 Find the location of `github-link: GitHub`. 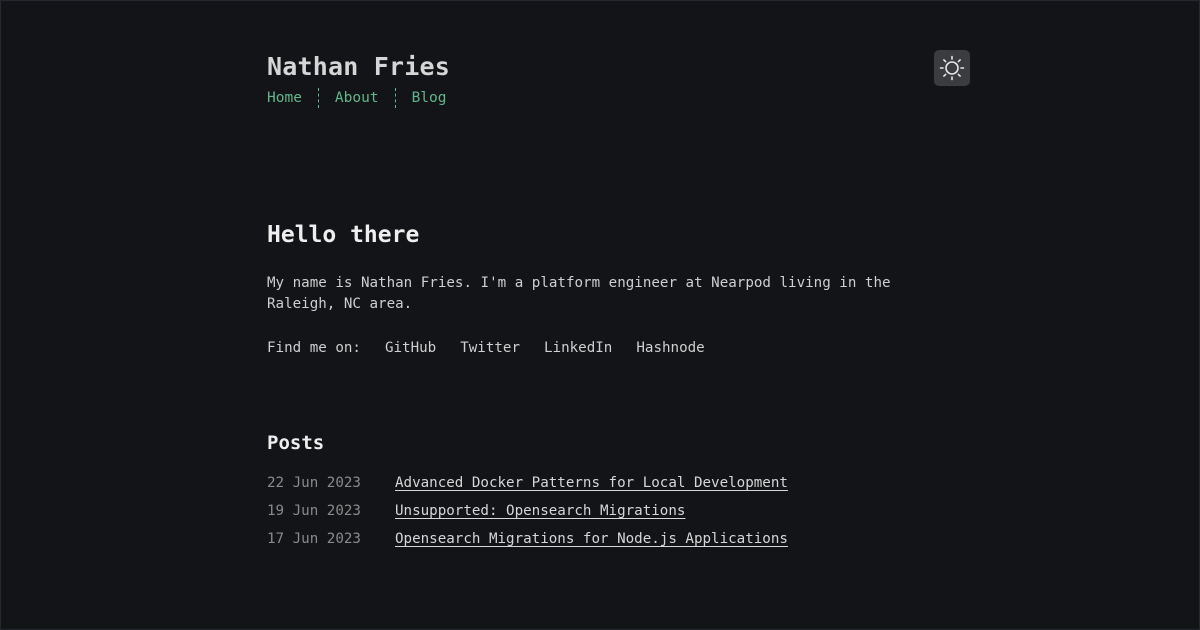

github-link: GitHub is located at coordinates (410, 348).